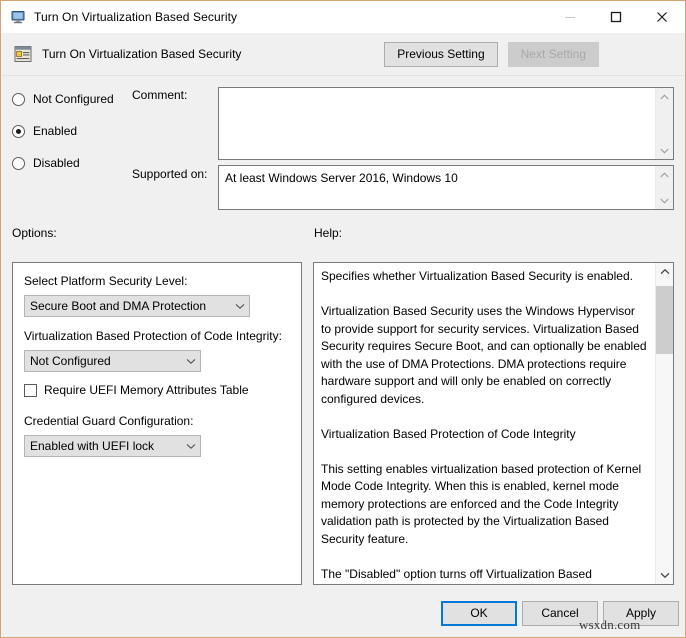 This screenshot has height=638, width=686. Describe the element at coordinates (55, 131) in the screenshot. I see `radio-enabled-label: Enabled` at that location.